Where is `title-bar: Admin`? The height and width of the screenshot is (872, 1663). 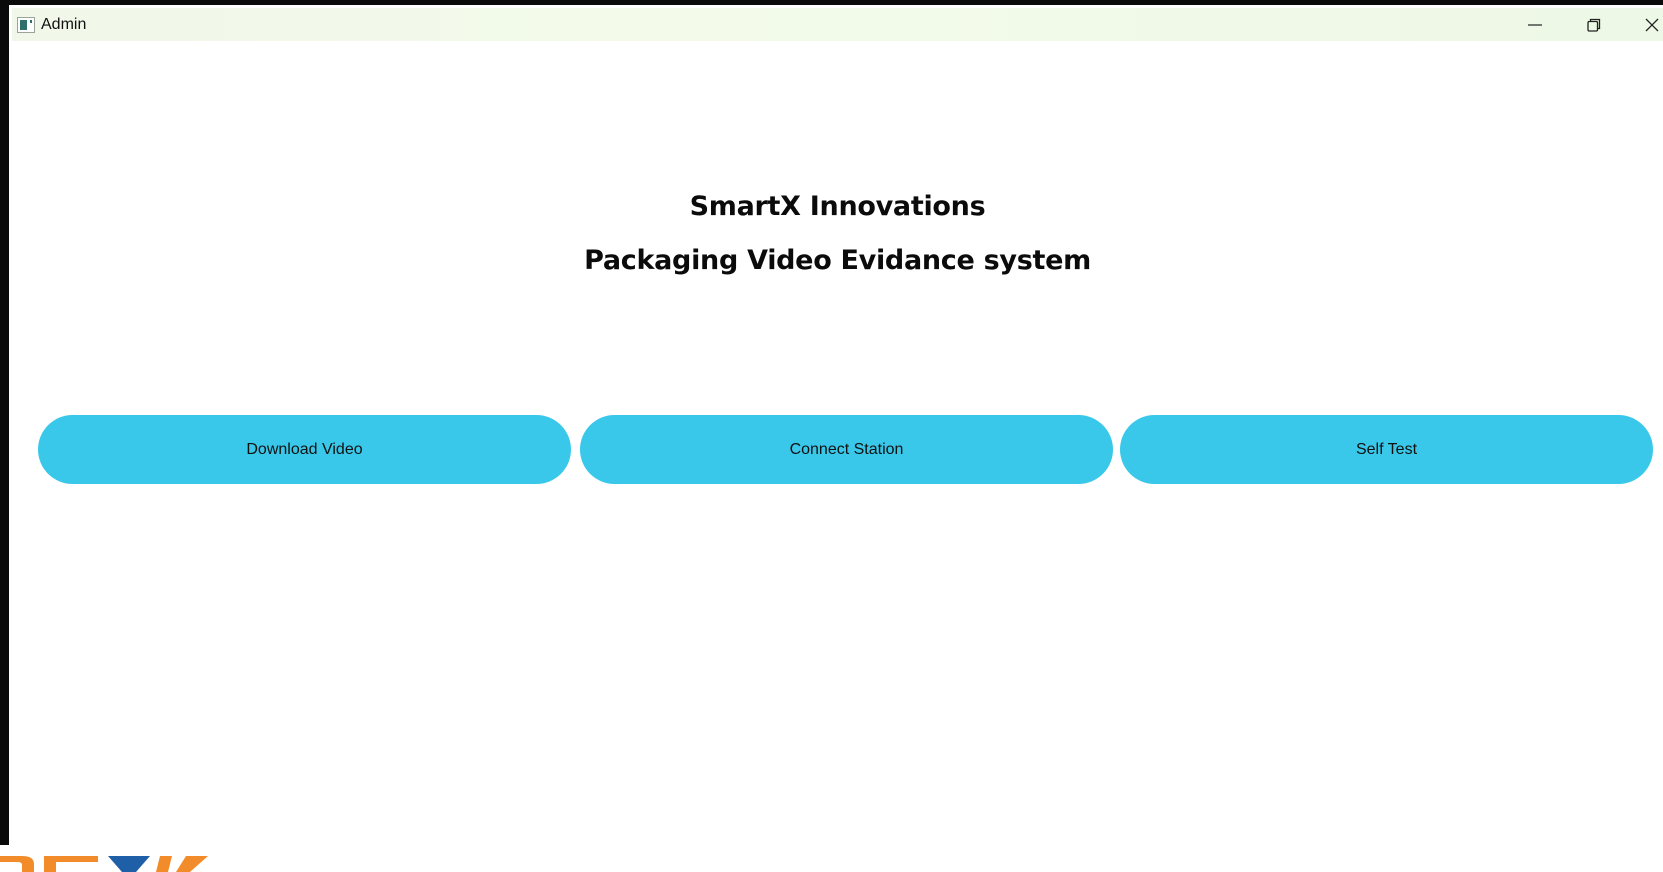
title-bar: Admin is located at coordinates (837, 24).